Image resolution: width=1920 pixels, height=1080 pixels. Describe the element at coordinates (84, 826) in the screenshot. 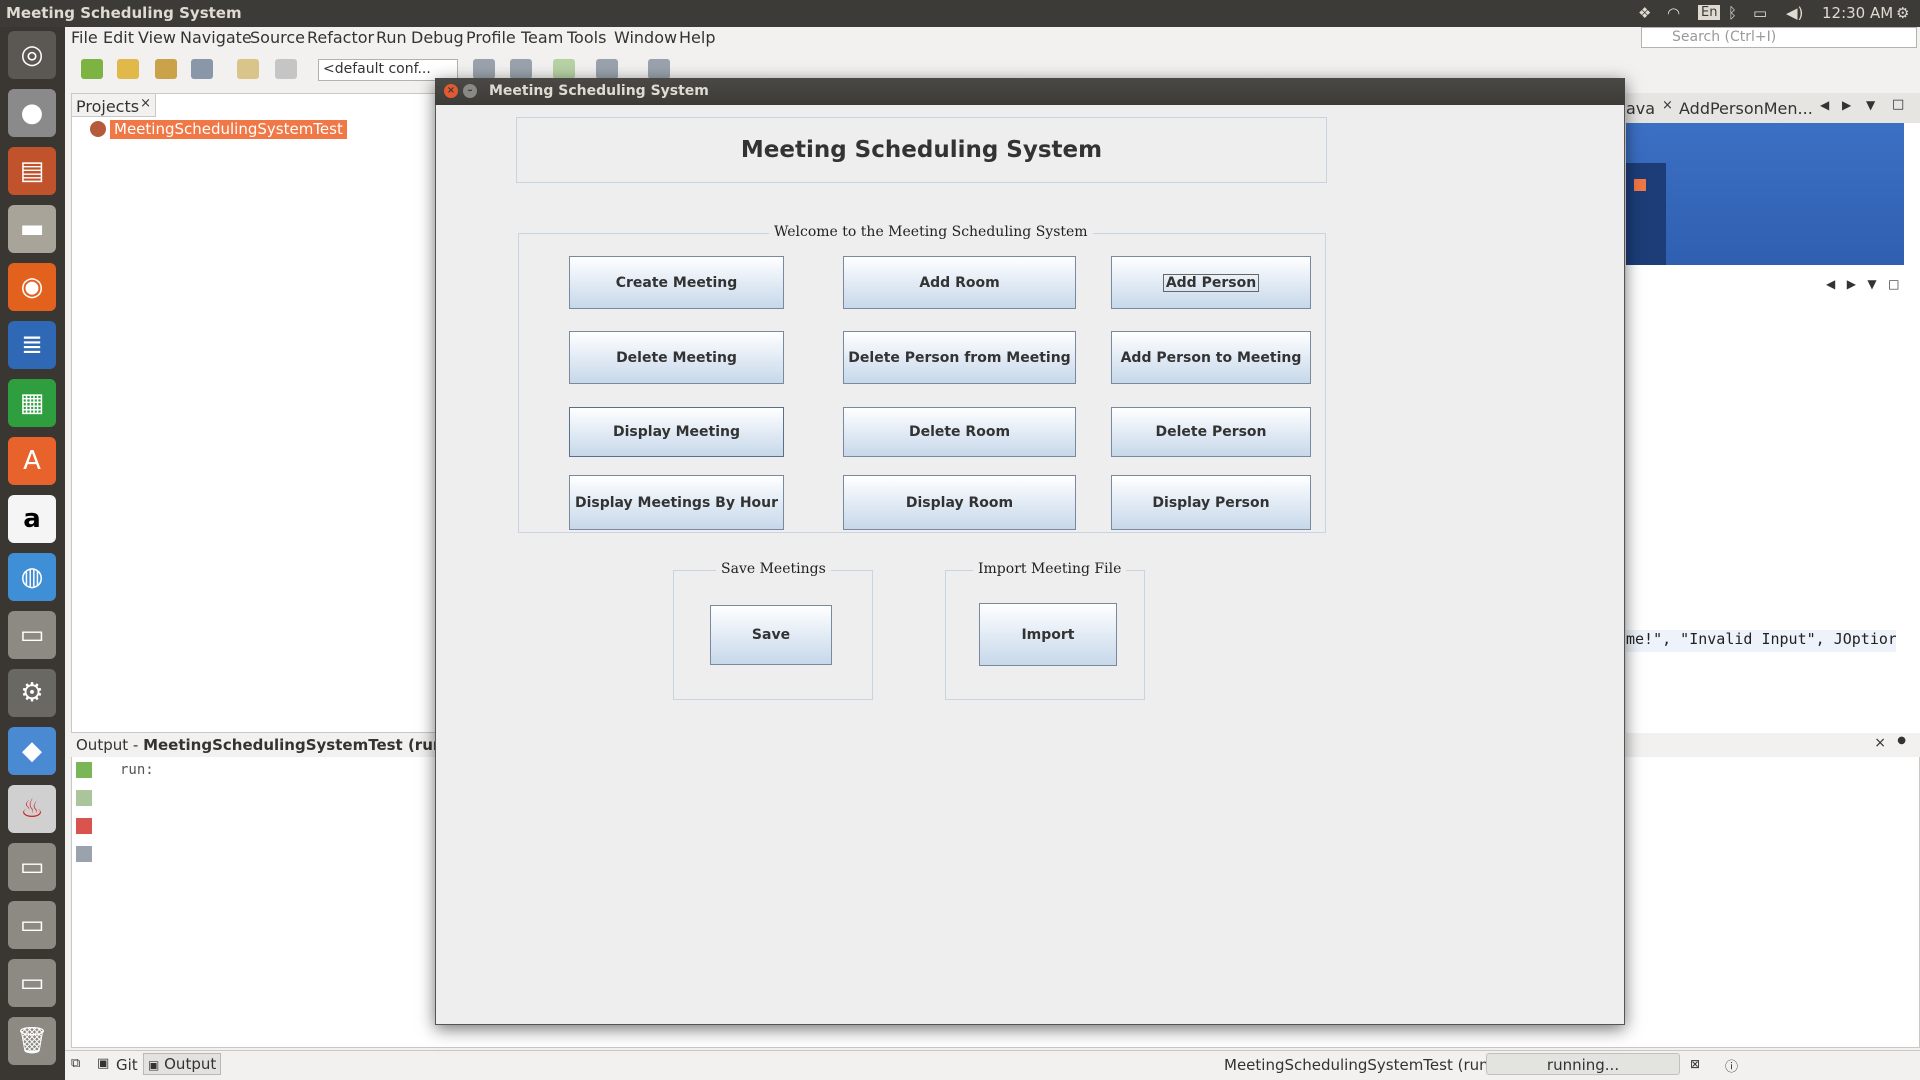

I see `stop-icon` at that location.